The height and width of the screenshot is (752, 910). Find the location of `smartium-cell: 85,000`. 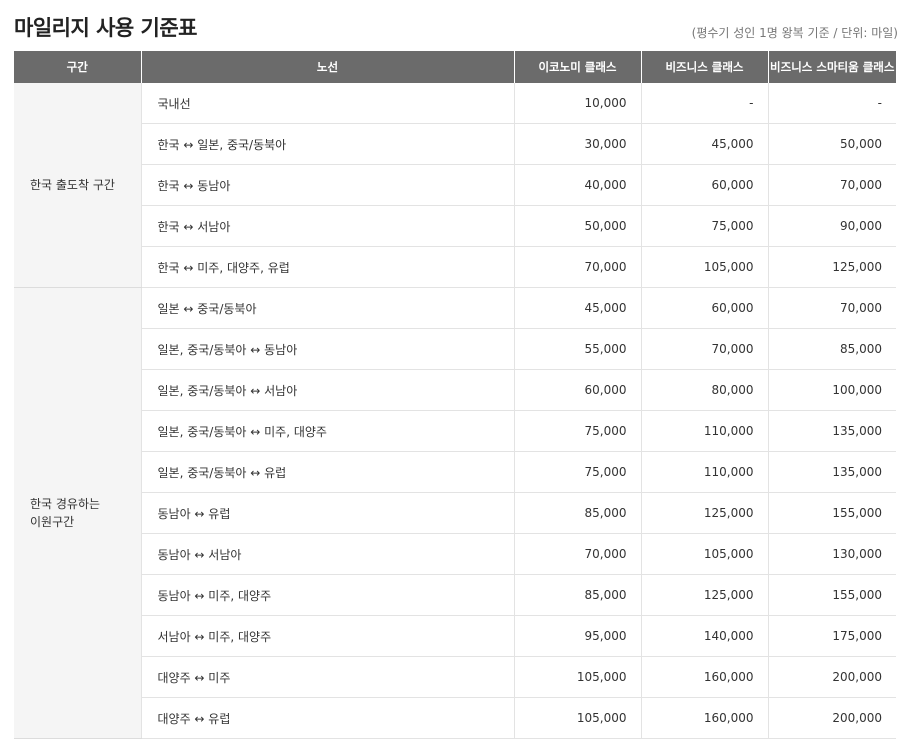

smartium-cell: 85,000 is located at coordinates (831, 349).